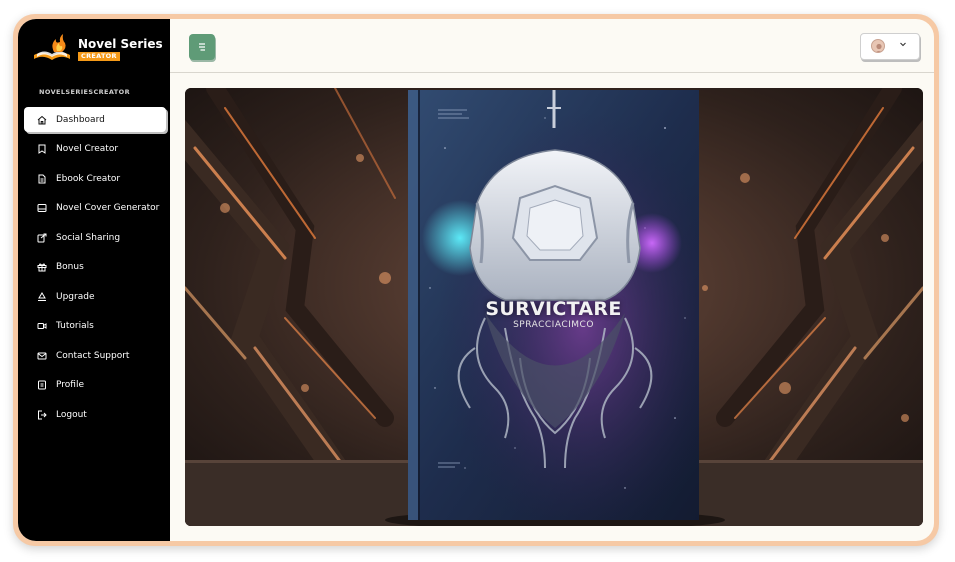  What do you see at coordinates (552, 46) in the screenshot?
I see `topbar` at bounding box center [552, 46].